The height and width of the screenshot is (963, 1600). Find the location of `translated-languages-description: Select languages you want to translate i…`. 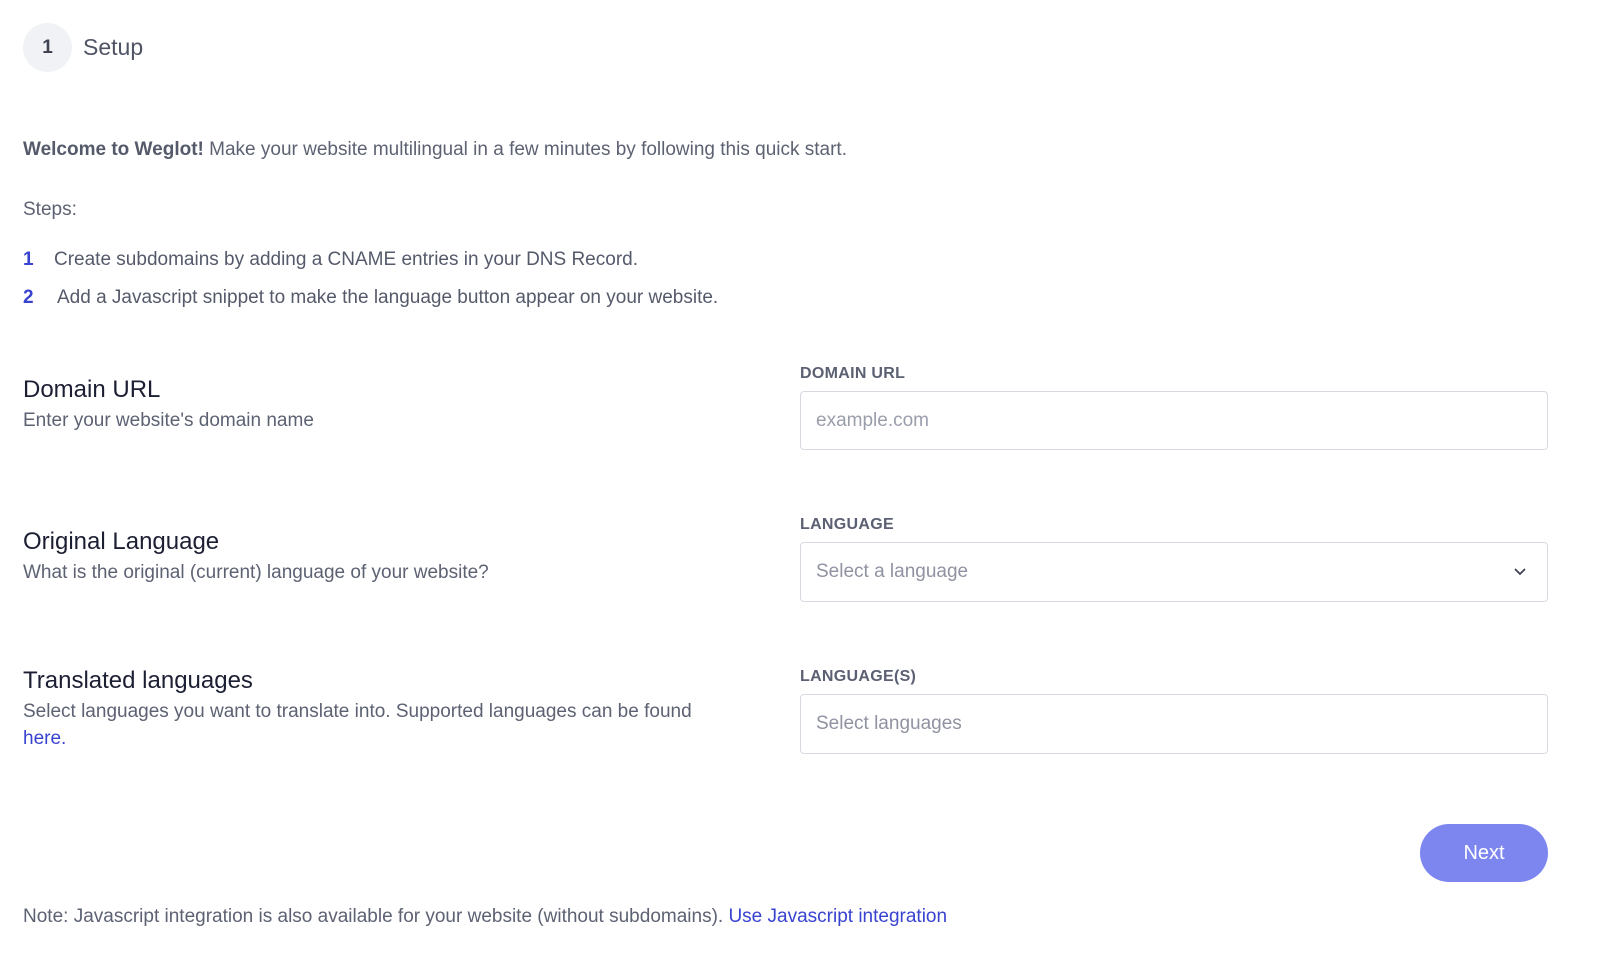

translated-languages-description: Select languages you want to translate i… is located at coordinates (368, 725).